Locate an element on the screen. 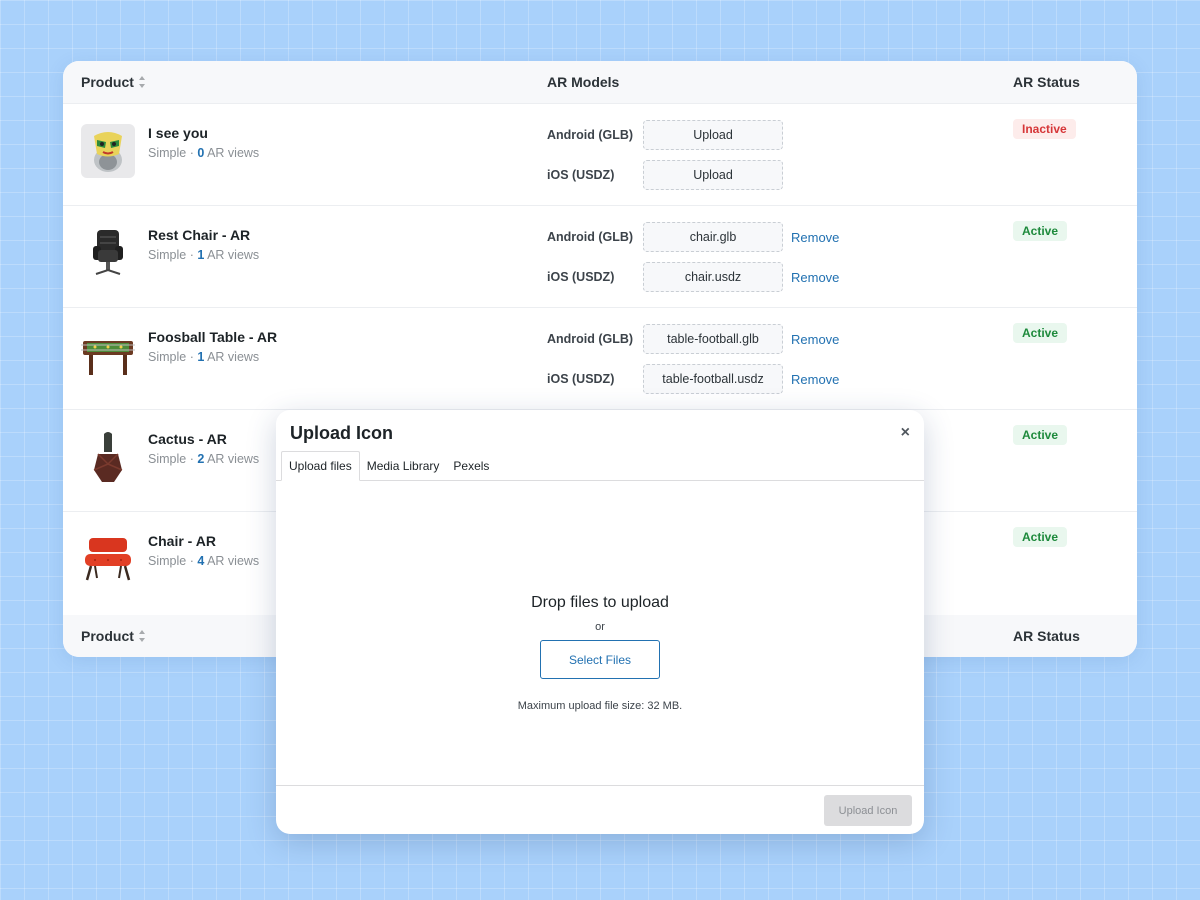 The image size is (1200, 900). ios-model-line: iOS (USDZ) chair.usdz Remove is located at coordinates (693, 277).